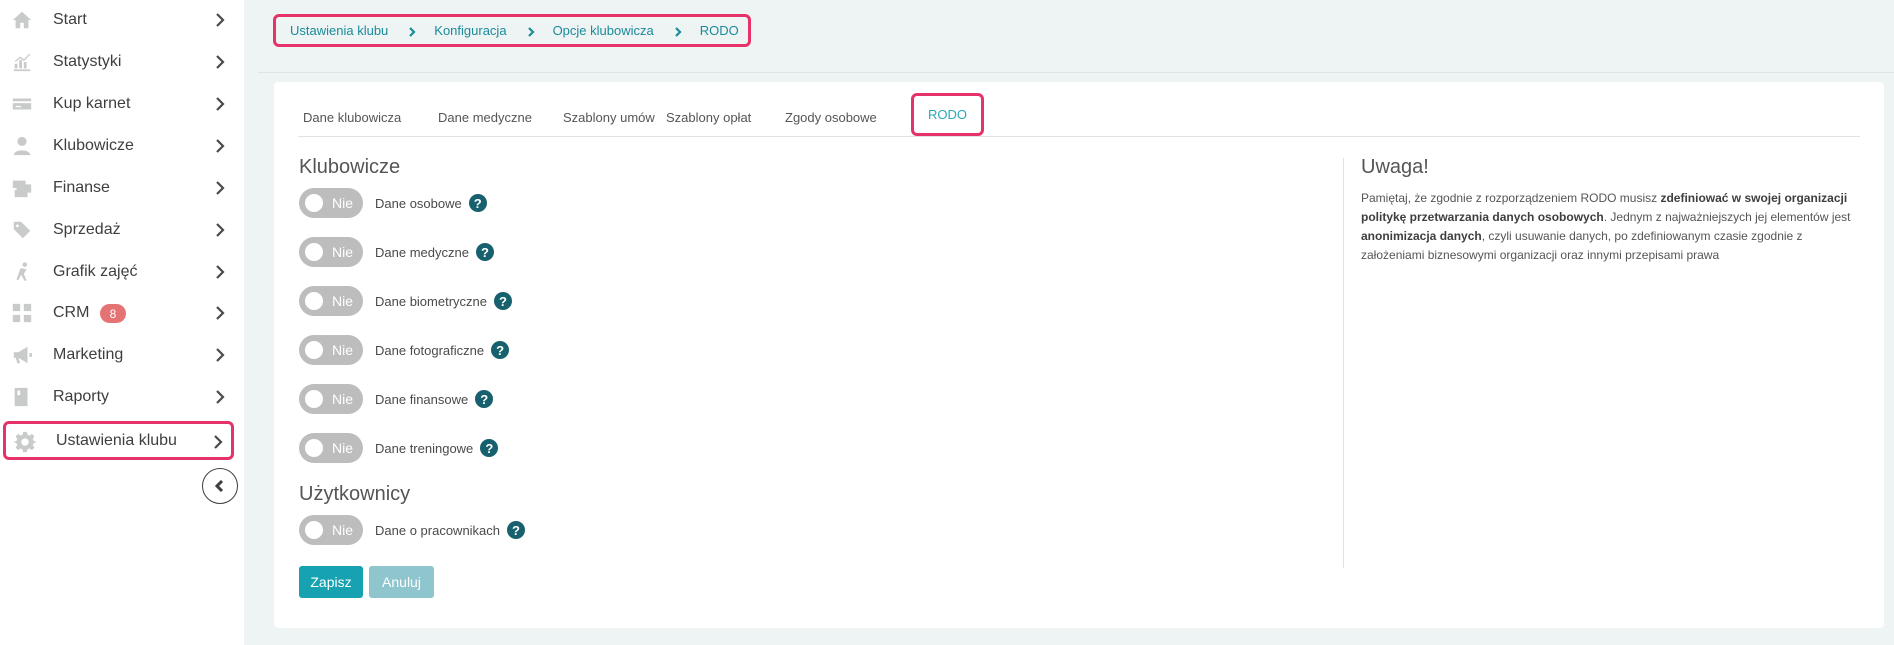  I want to click on crm-count-badge: 8, so click(113, 313).